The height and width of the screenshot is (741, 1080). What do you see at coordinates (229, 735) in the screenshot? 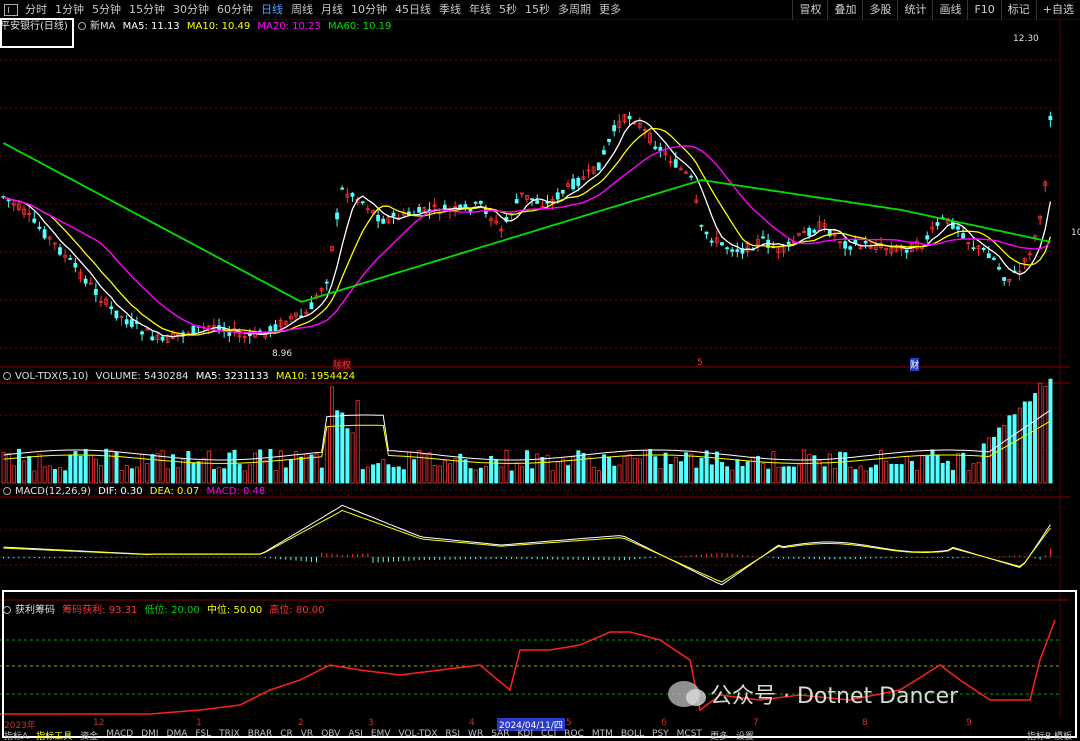
I see `indicator-tab: TRIX` at bounding box center [229, 735].